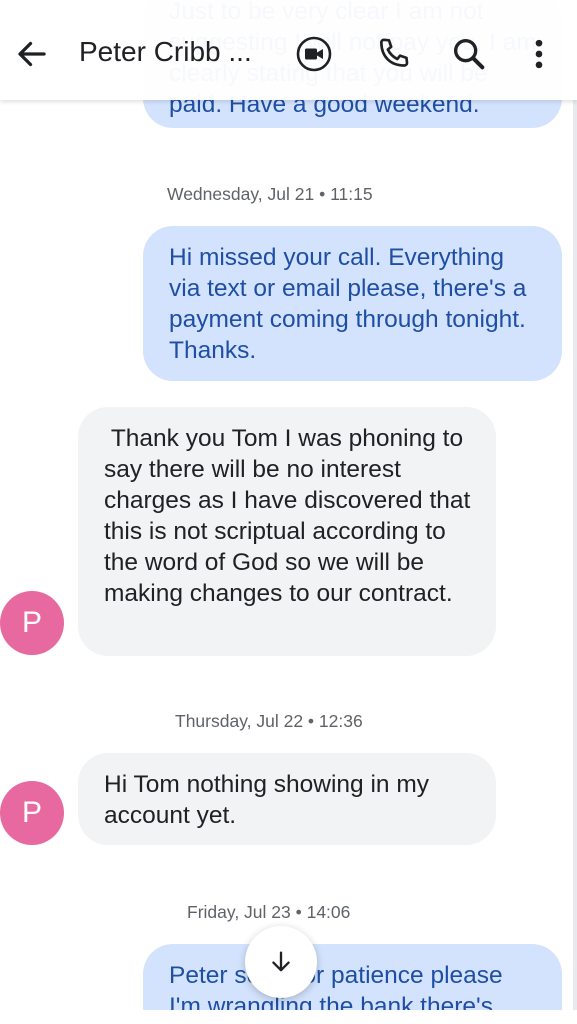 This screenshot has height=1024, width=577. Describe the element at coordinates (269, 721) in the screenshot. I see `timestamp-divider: Thursday, Jul 22 • 12:36` at that location.